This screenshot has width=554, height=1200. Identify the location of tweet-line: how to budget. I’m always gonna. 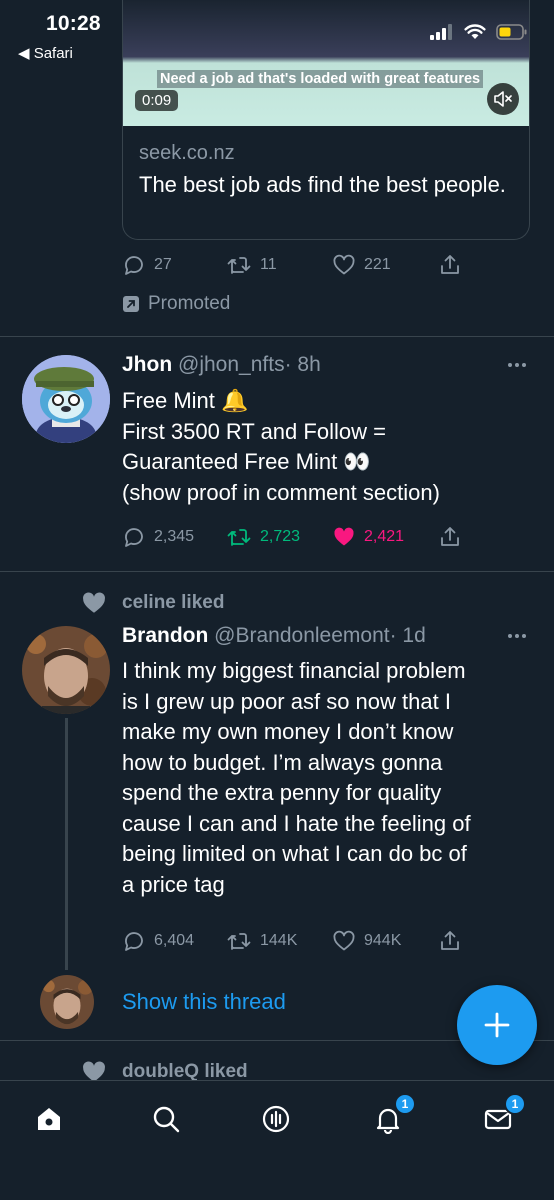
(282, 762).